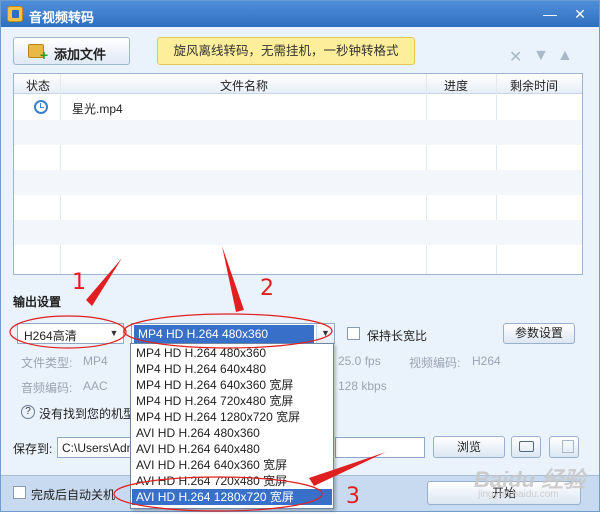 The image size is (609, 515). Describe the element at coordinates (534, 86) in the screenshot. I see `col-remaining: 剩余时间` at that location.